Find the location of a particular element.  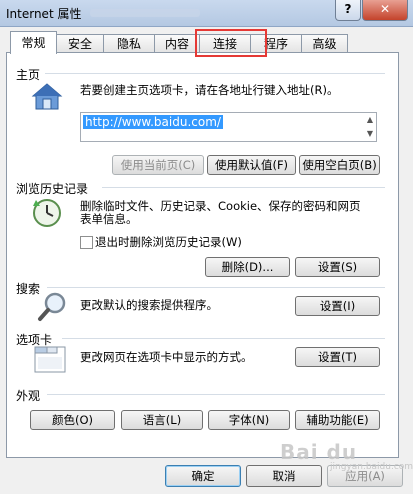

homepage-url-field: http://www.baidu.com/ ▲ ▼ is located at coordinates (228, 127).